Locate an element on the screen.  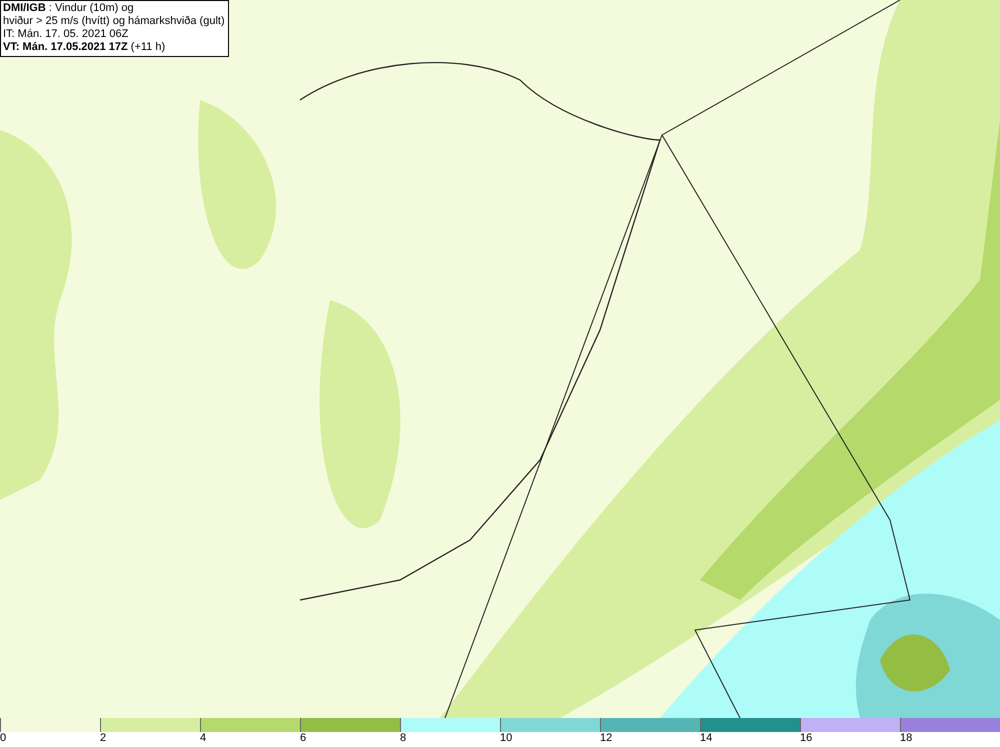
info-text: IT: Mán. 17. 05. 2021 06Z is located at coordinates (66, 34).